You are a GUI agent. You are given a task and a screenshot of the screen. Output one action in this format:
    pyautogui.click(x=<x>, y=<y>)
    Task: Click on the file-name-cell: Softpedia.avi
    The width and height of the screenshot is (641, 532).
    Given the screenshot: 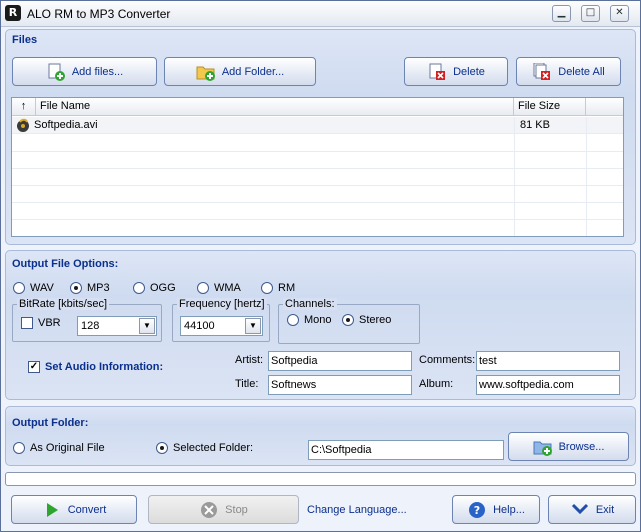 What is the action you would take?
    pyautogui.click(x=66, y=125)
    